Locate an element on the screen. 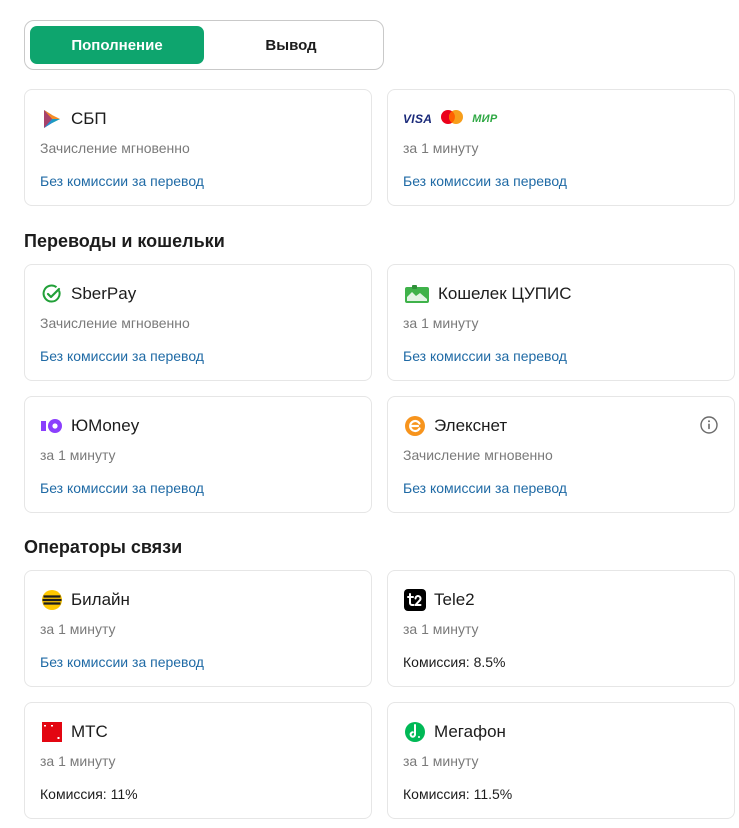 This screenshot has width=739, height=828. card-title: Билайн is located at coordinates (100, 599).